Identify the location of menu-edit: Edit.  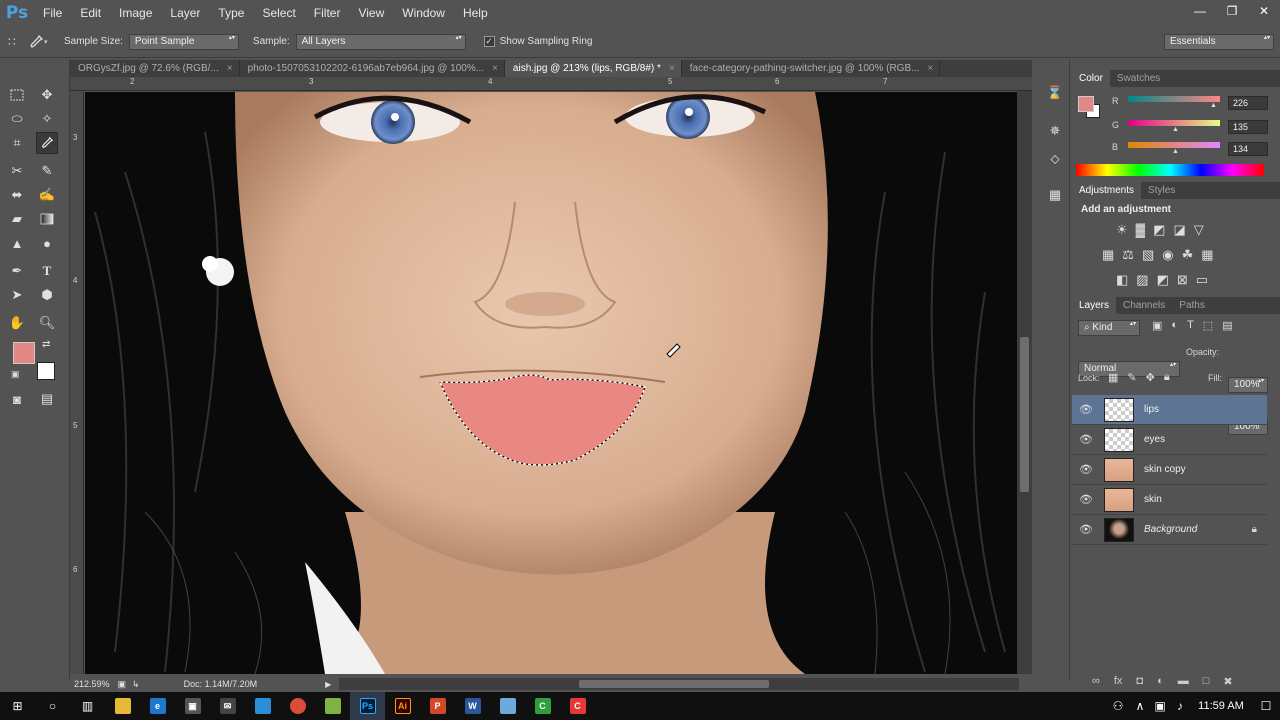
(90, 13).